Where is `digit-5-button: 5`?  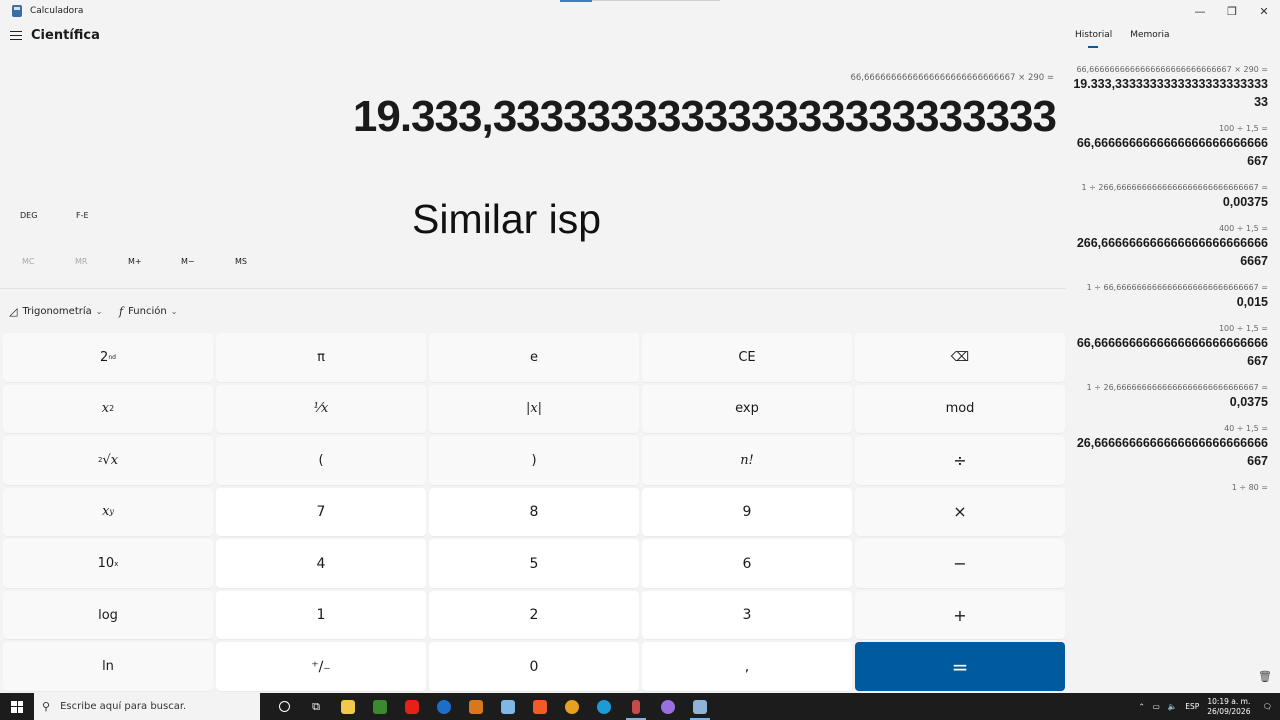 digit-5-button: 5 is located at coordinates (534, 563).